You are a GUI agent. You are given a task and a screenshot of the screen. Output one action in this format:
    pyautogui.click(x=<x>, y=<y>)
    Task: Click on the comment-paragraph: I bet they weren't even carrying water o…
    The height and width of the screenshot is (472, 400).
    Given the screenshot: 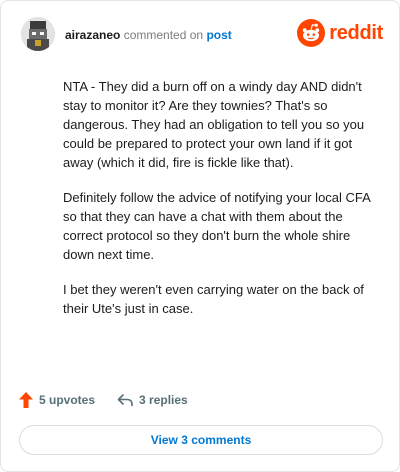 What is the action you would take?
    pyautogui.click(x=213, y=299)
    